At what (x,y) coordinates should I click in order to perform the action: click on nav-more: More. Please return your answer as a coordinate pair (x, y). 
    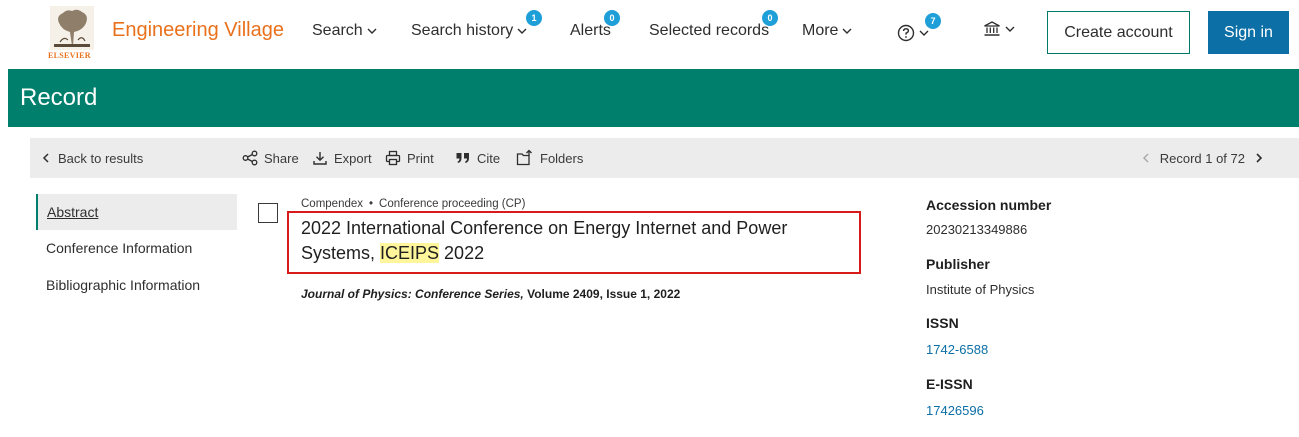
    Looking at the image, I should click on (827, 31).